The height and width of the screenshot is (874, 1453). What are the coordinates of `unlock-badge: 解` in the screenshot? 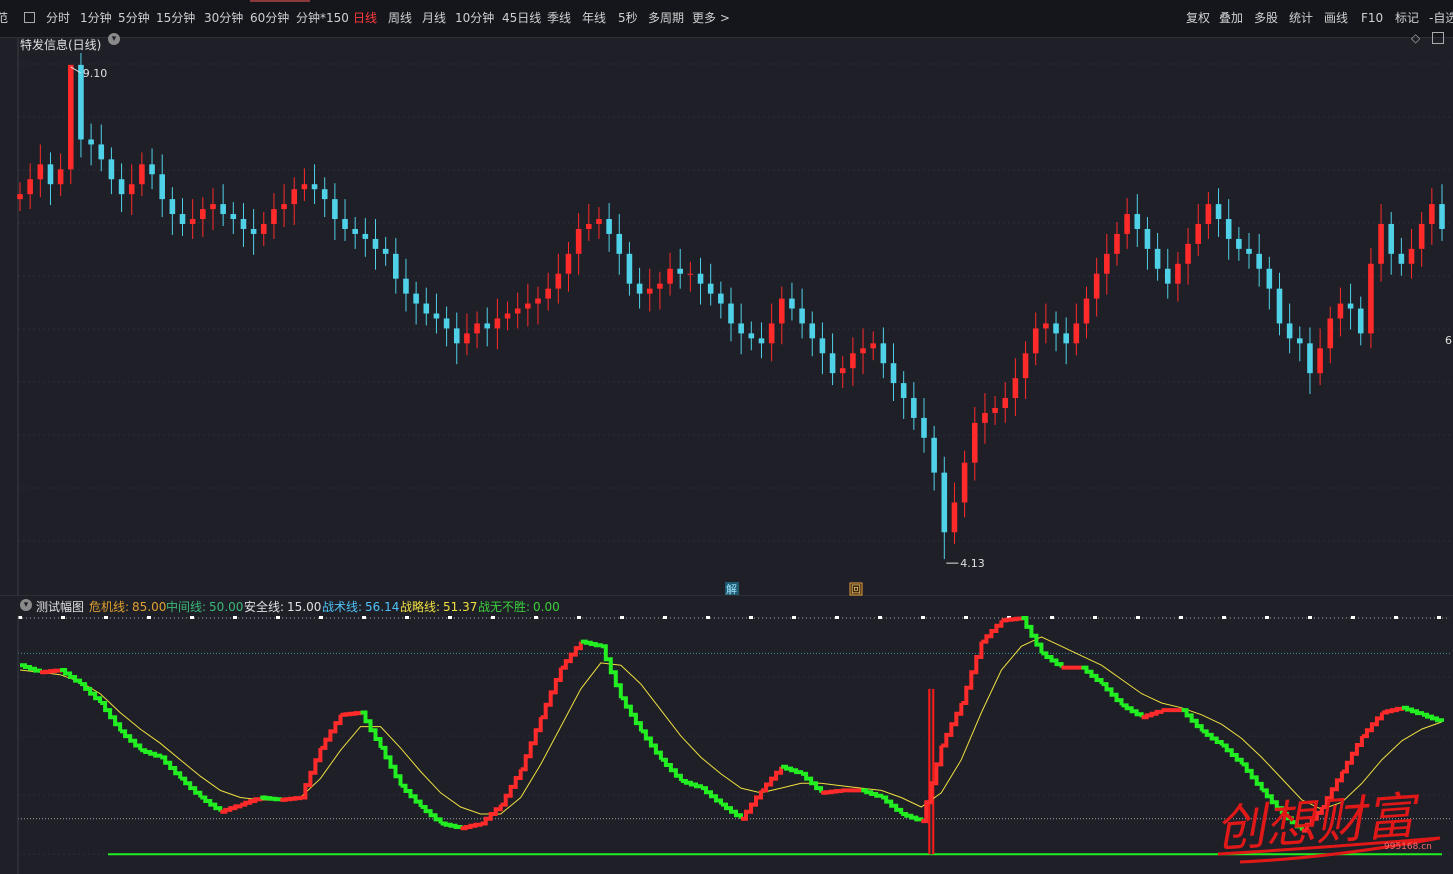 It's located at (732, 589).